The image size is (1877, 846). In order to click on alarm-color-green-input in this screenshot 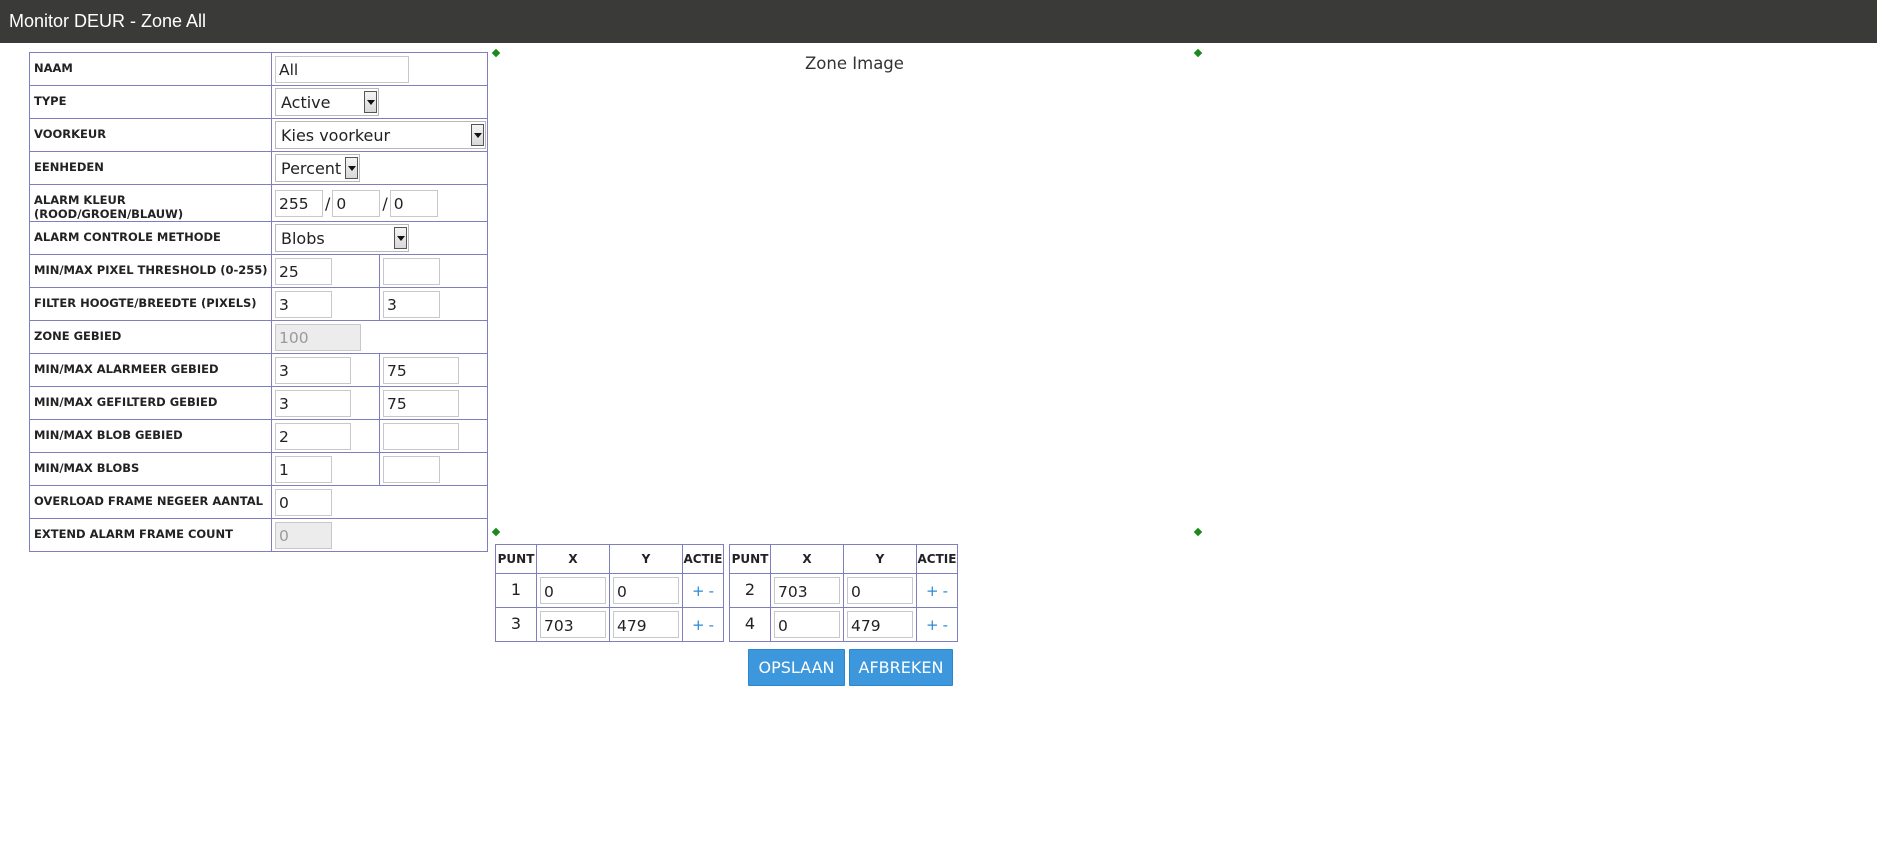, I will do `click(356, 203)`.